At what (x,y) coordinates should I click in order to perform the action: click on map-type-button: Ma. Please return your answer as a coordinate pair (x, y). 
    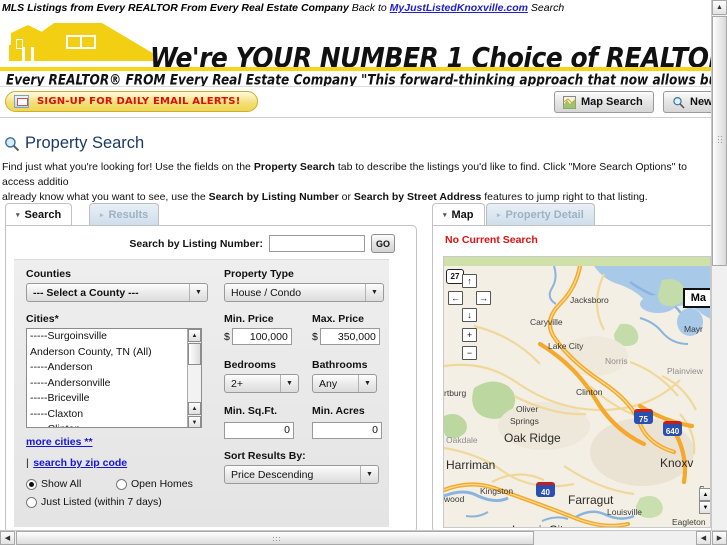
    Looking at the image, I should click on (696, 298).